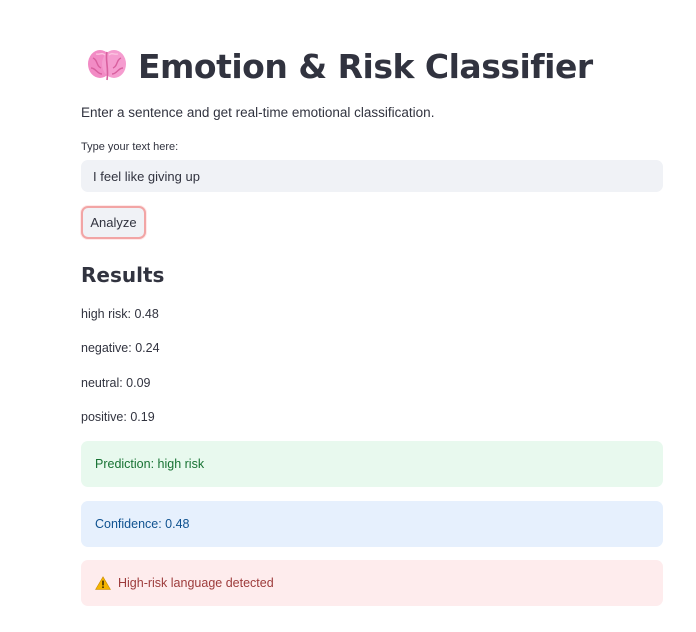 The image size is (696, 632). I want to click on prediction-alert: Prediction: high risk, so click(372, 464).